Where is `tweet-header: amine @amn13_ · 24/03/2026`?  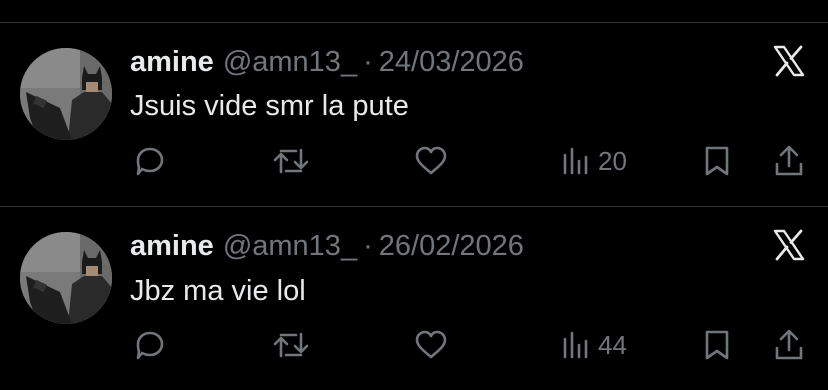
tweet-header: amine @amn13_ · 24/03/2026 is located at coordinates (327, 62).